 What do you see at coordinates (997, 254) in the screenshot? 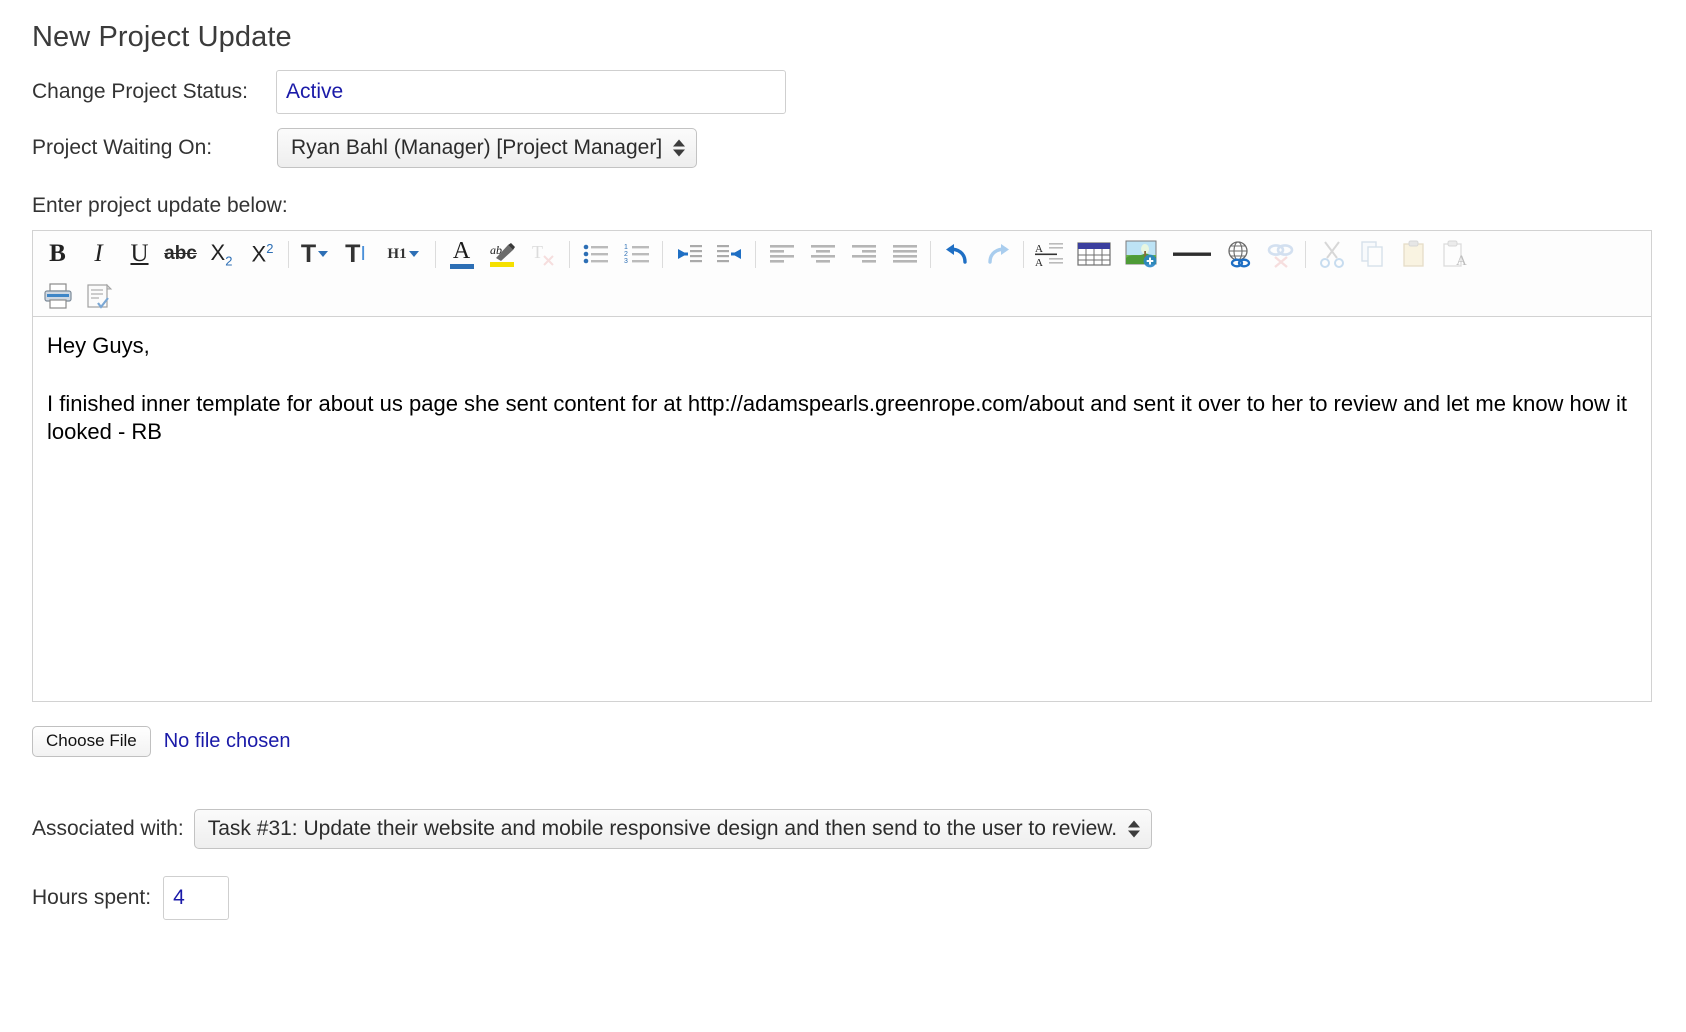
I see `redo-icon` at bounding box center [997, 254].